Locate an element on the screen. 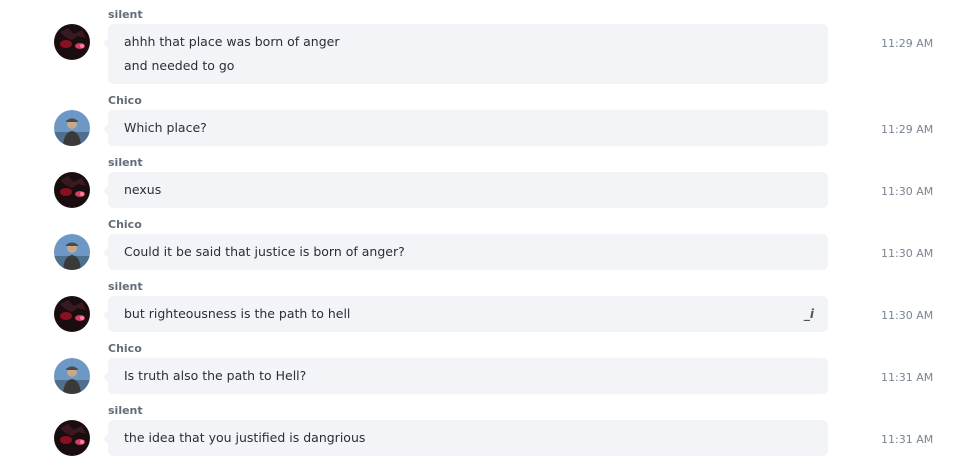 The image size is (978, 464). message-bubble: the idea that you justified is dangrious is located at coordinates (465, 438).